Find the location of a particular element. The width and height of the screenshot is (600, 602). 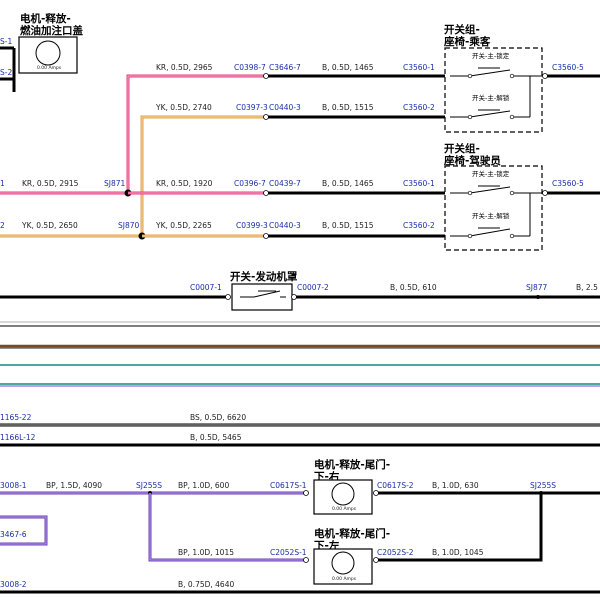

connector-label: S-1 is located at coordinates (6, 41).